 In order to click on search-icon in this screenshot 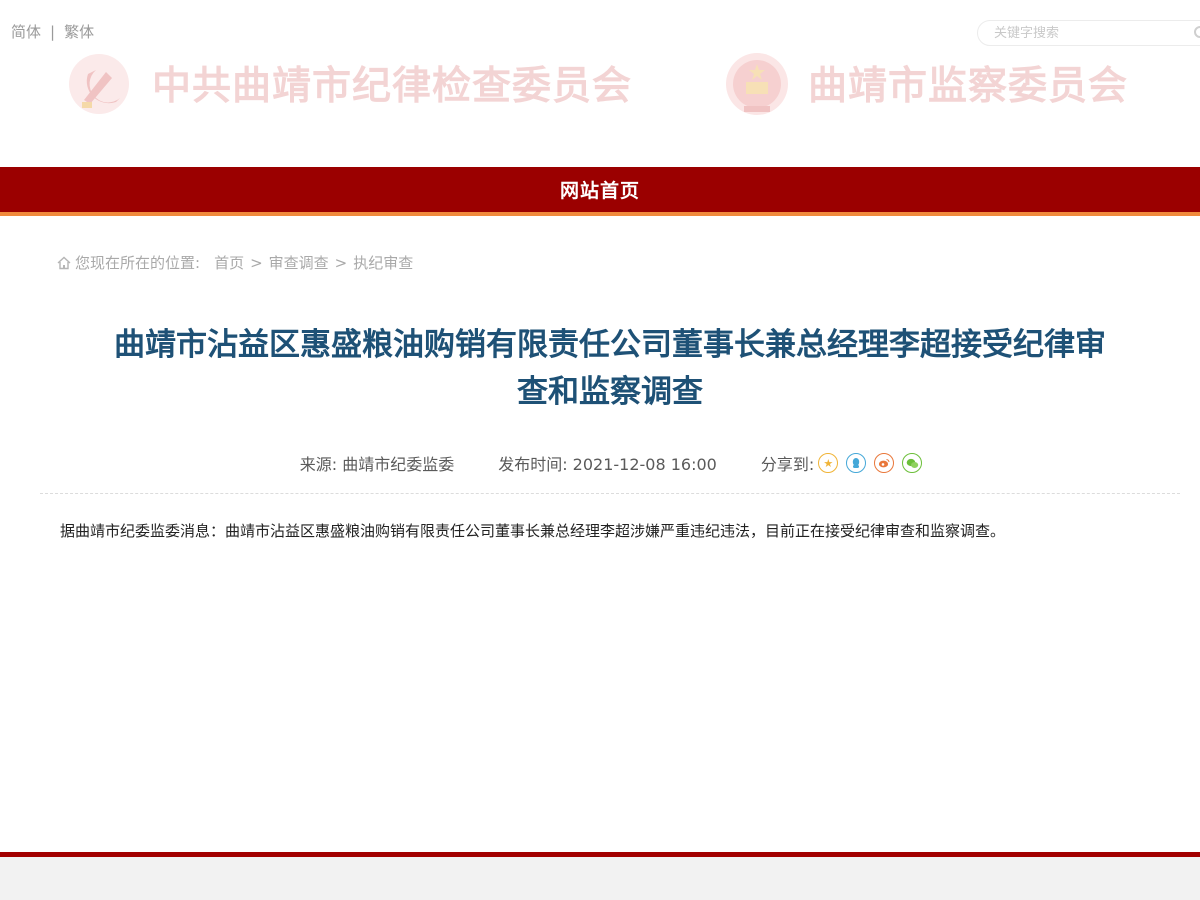, I will do `click(1197, 32)`.